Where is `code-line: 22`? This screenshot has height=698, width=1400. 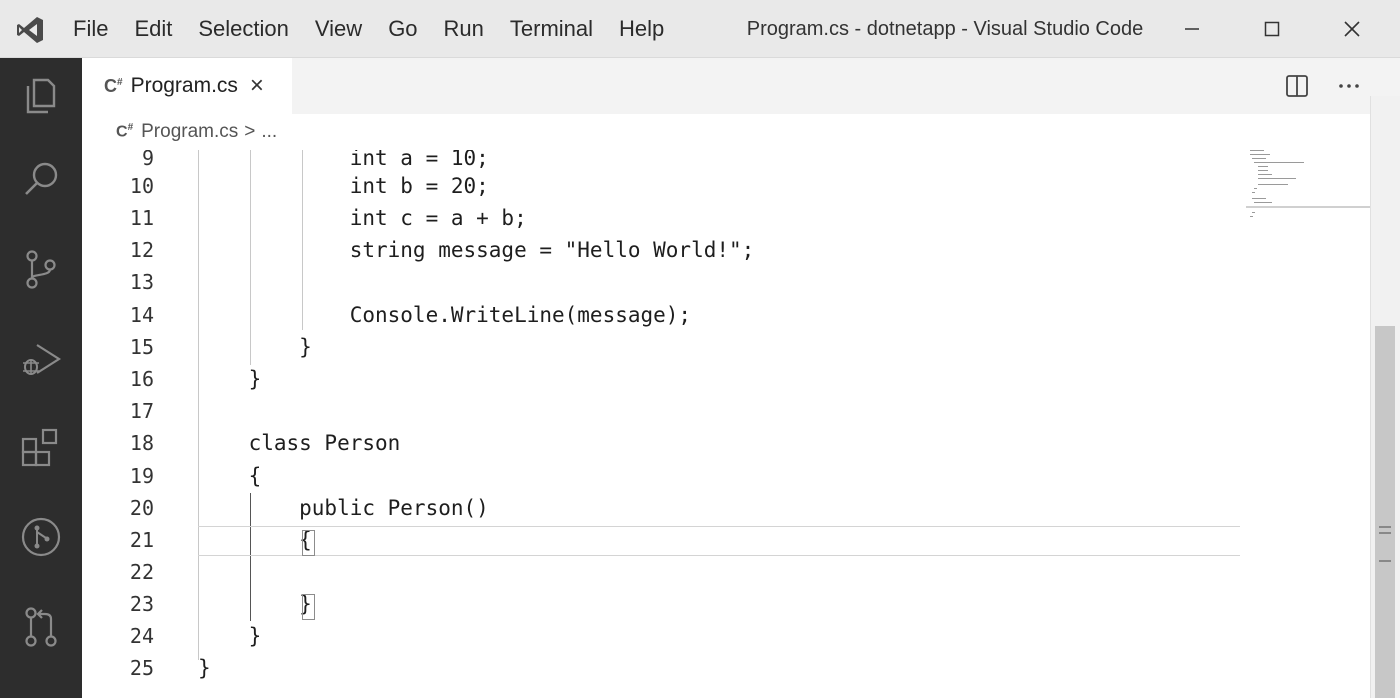 code-line: 22 is located at coordinates (661, 572).